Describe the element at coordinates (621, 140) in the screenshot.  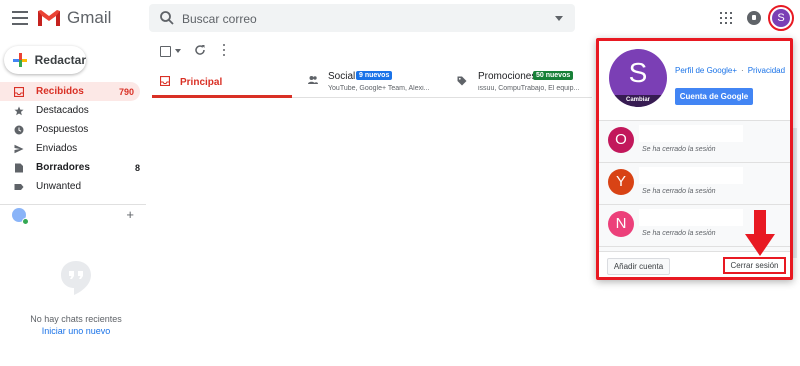
I see `avatar: O` at that location.